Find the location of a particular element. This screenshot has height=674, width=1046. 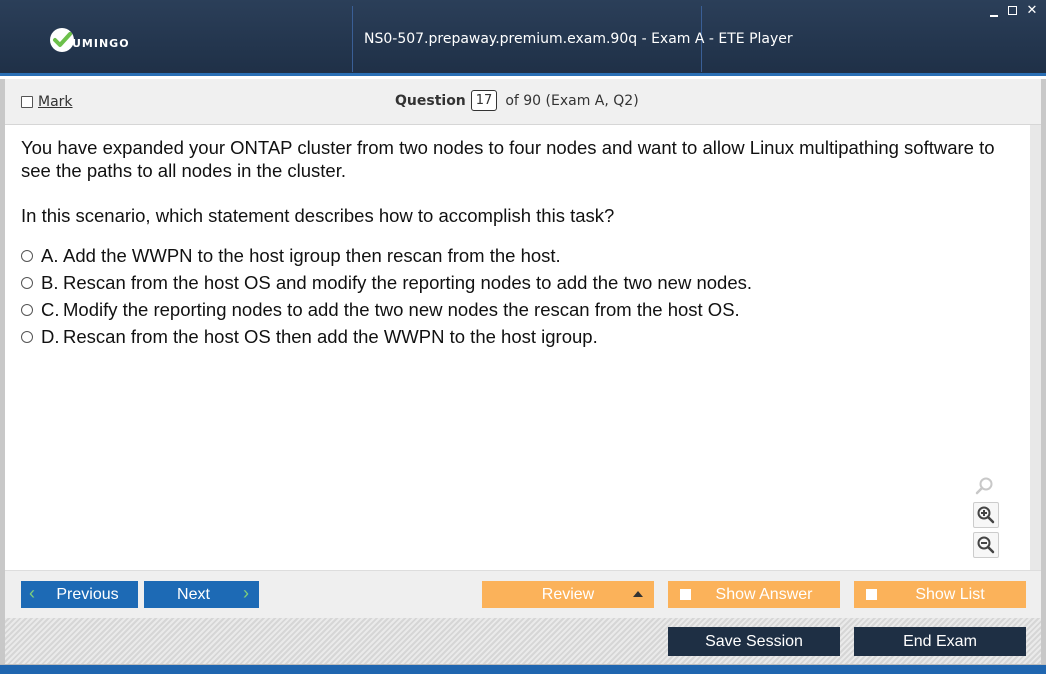

previous-button: ‹ Previous is located at coordinates (79, 594).